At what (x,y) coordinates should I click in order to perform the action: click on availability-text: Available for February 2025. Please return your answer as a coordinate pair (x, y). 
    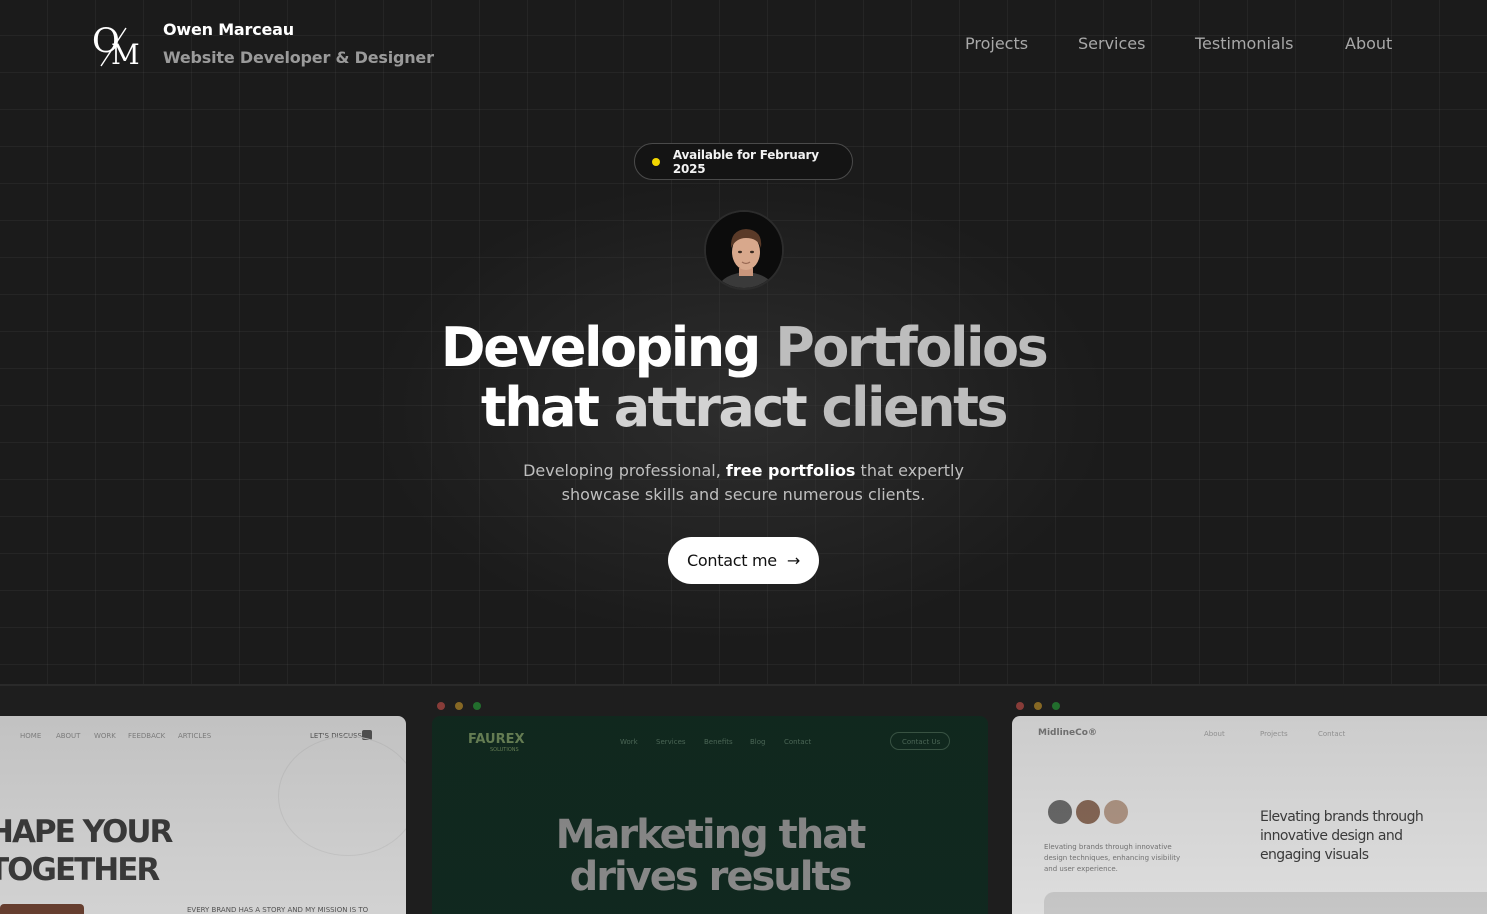
    Looking at the image, I should click on (745, 161).